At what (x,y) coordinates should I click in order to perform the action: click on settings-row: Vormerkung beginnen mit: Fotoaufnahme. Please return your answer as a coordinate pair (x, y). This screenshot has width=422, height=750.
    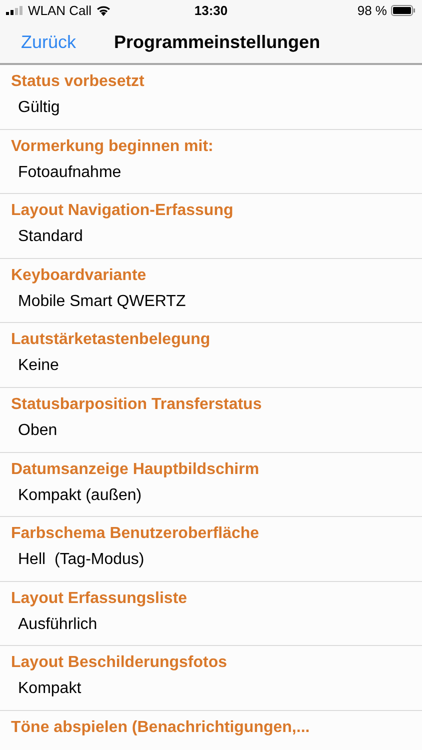
    Looking at the image, I should click on (211, 162).